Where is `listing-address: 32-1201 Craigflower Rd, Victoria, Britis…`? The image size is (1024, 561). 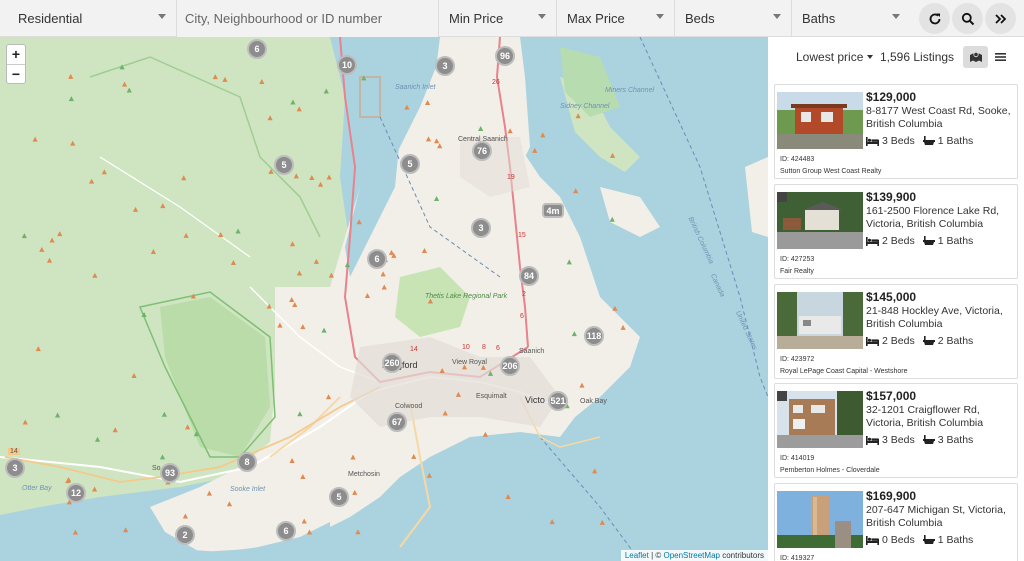 listing-address: 32-1201 Craigflower Rd, Victoria, Britis… is located at coordinates (925, 416).